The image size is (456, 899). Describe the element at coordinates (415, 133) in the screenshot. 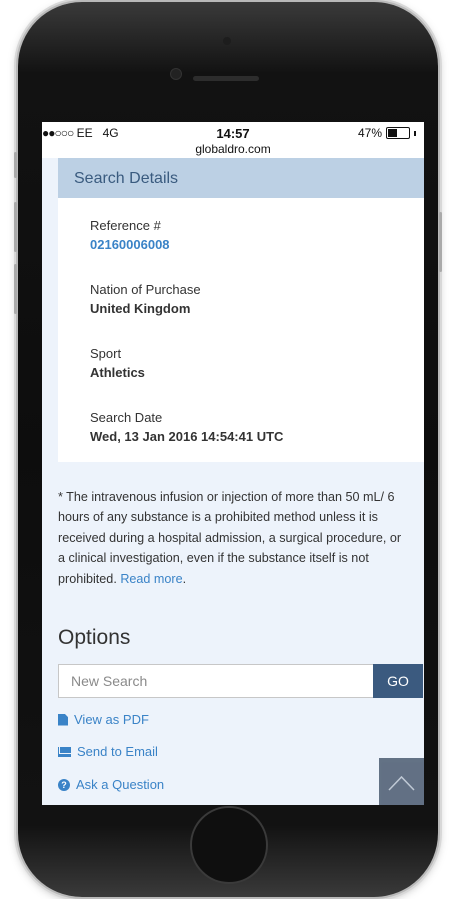

I see `battery-tip` at that location.